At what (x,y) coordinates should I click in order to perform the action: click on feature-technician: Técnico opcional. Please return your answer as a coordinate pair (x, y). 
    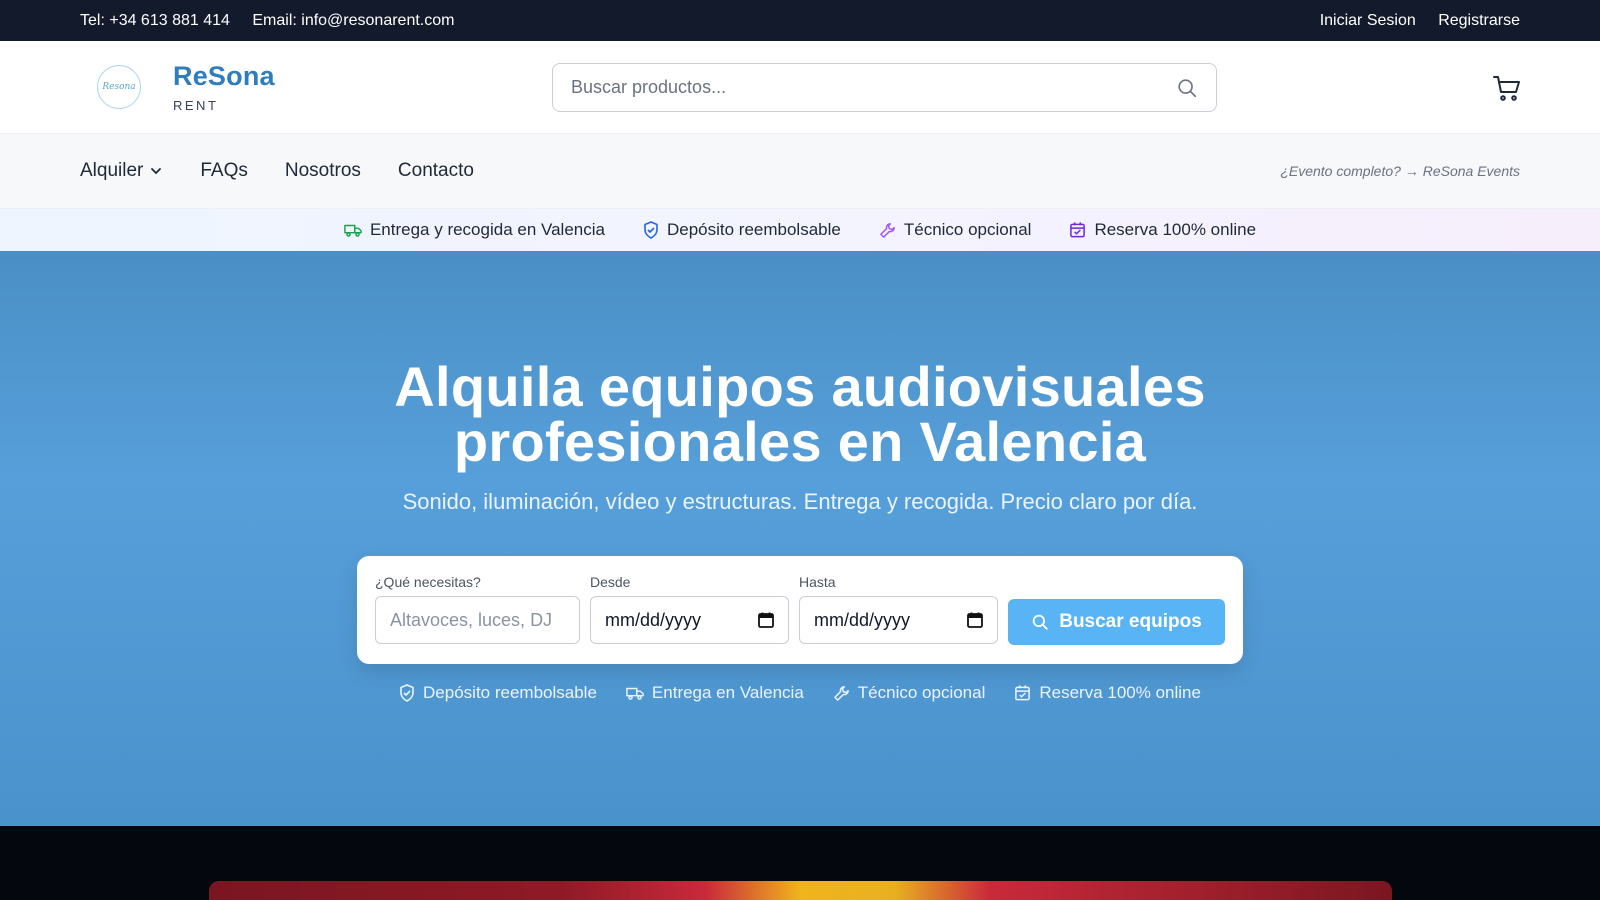
    Looking at the image, I should click on (955, 230).